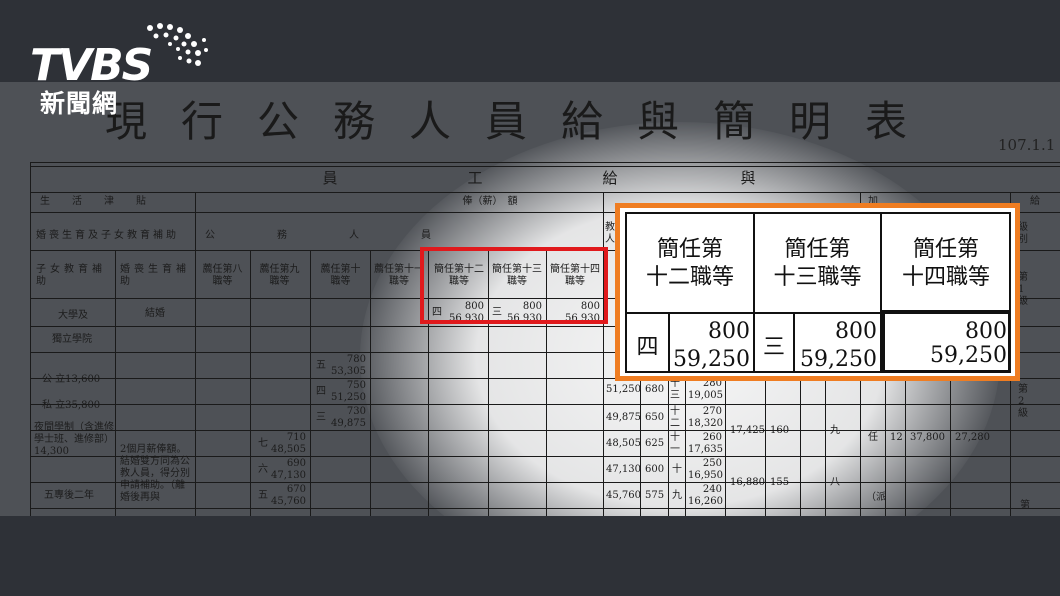 The width and height of the screenshot is (1060, 596). I want to click on right5-c: 九, so click(677, 495).